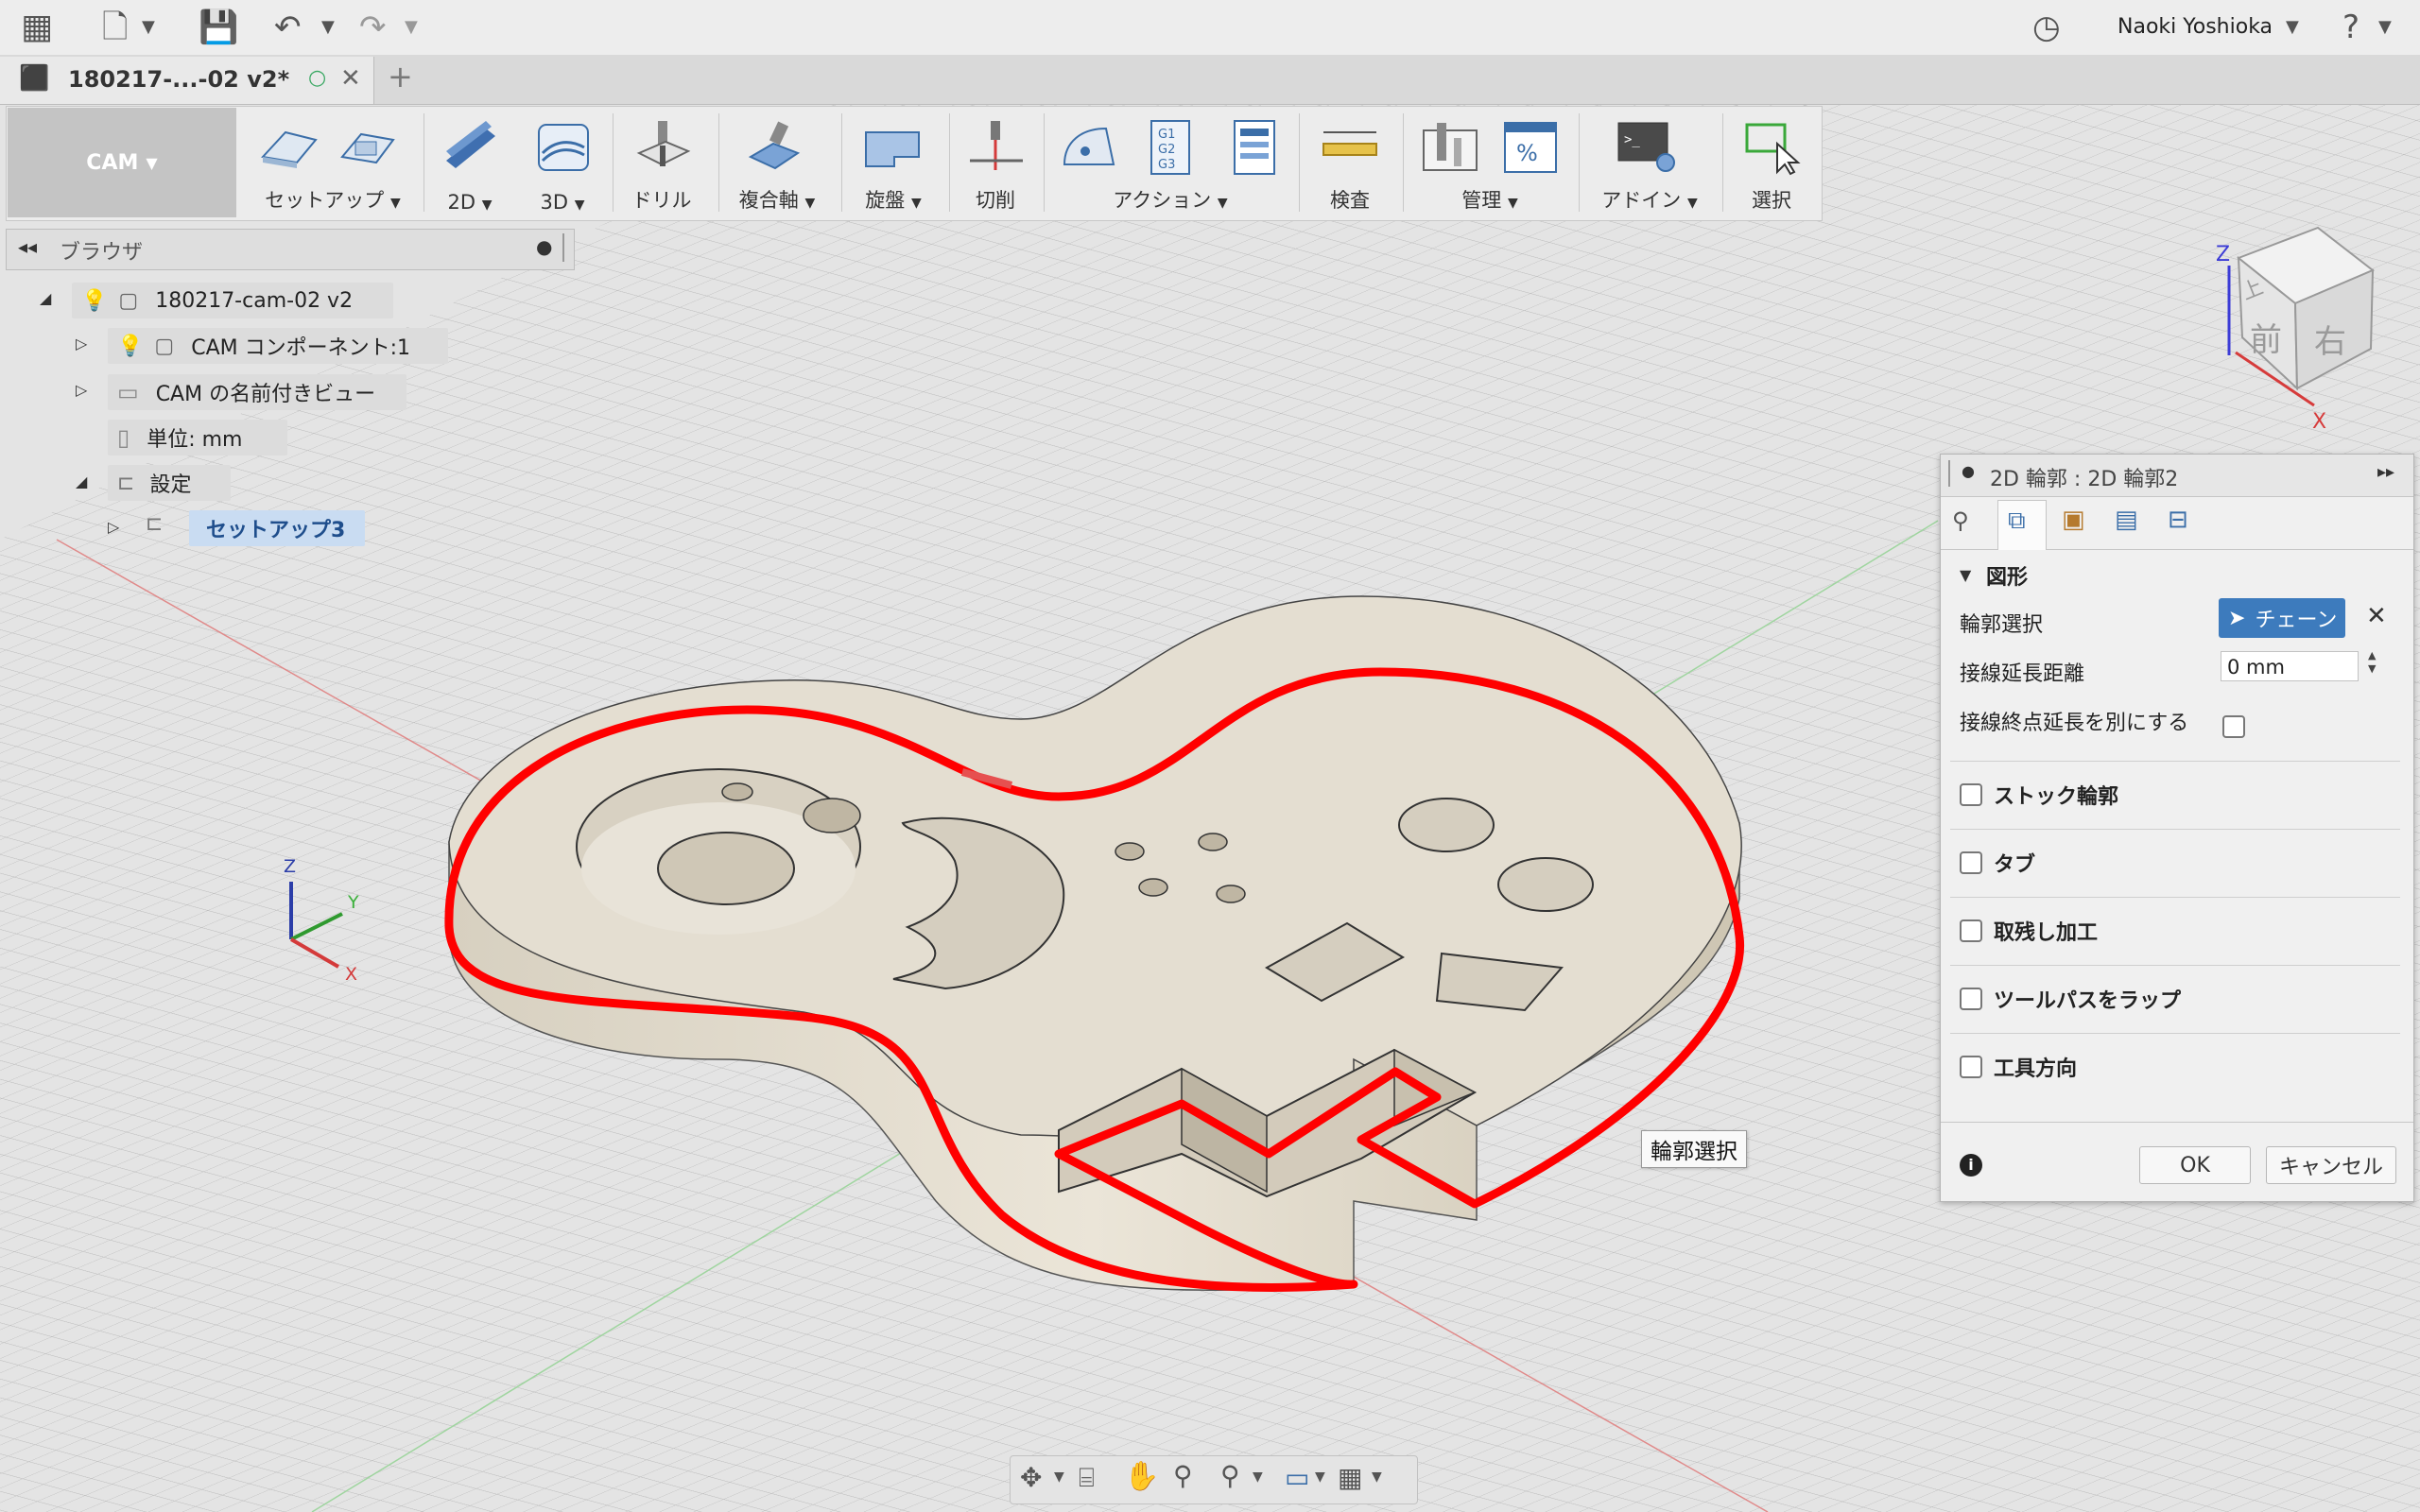  What do you see at coordinates (28, 246) in the screenshot?
I see `collapse-browser-icon: ◂◂` at bounding box center [28, 246].